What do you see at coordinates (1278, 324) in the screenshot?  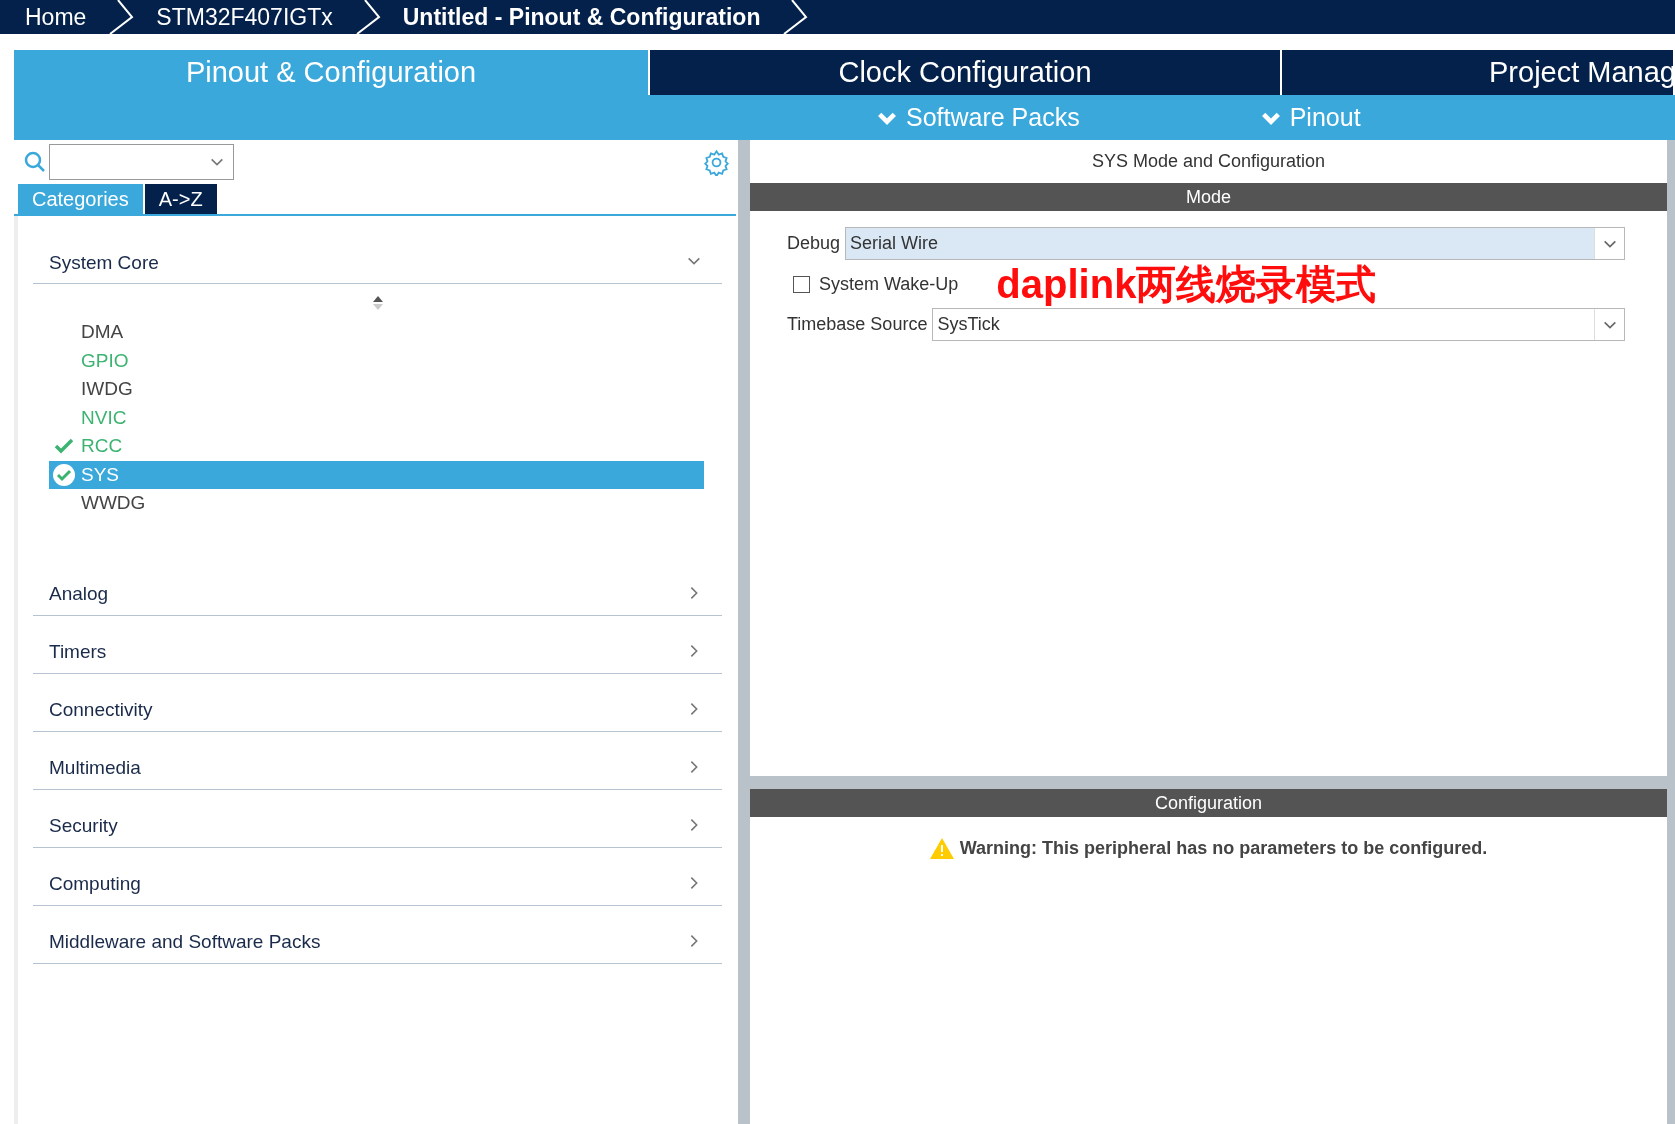 I see `dropdown-field: SysTick` at bounding box center [1278, 324].